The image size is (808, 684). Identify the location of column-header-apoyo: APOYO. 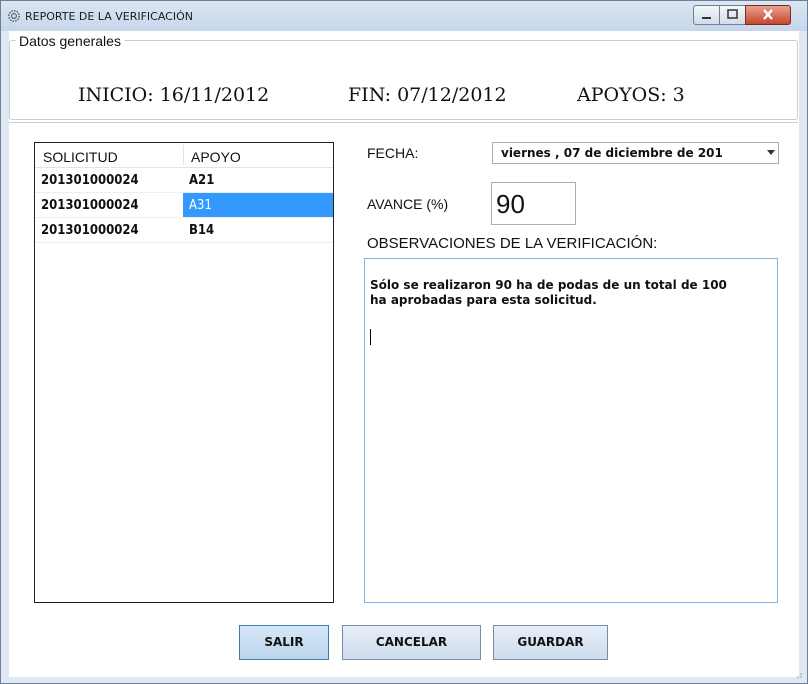
(216, 157).